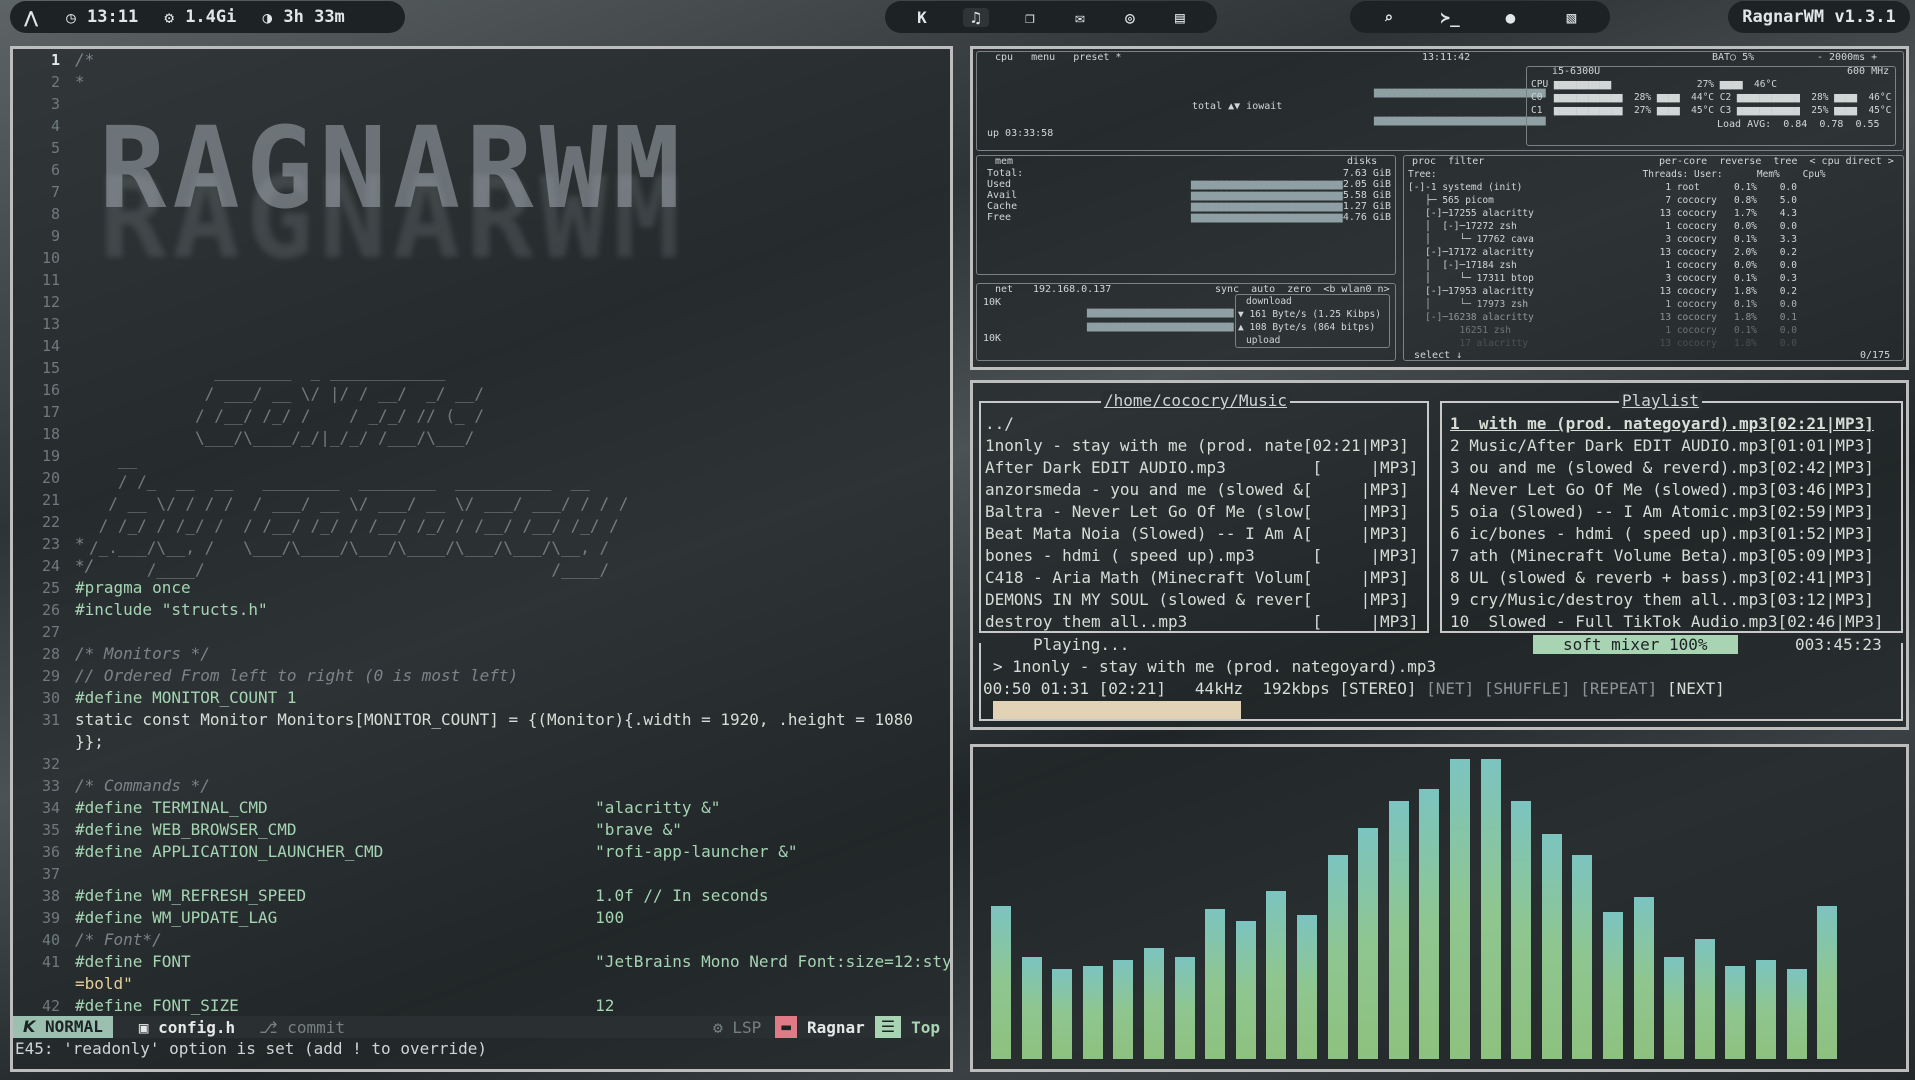 Image resolution: width=1915 pixels, height=1080 pixels. I want to click on code-line: /* Font*/, so click(512, 940).